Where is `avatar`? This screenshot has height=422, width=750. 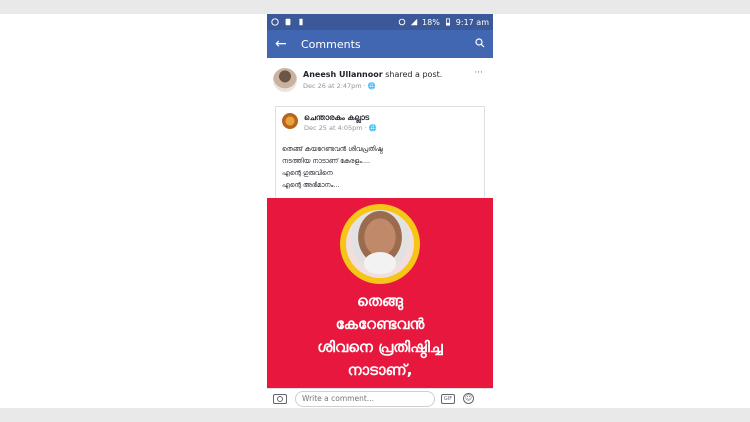 avatar is located at coordinates (285, 80).